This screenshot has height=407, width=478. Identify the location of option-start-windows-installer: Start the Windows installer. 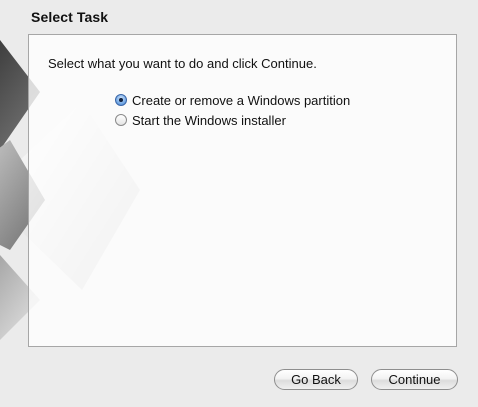
(200, 120).